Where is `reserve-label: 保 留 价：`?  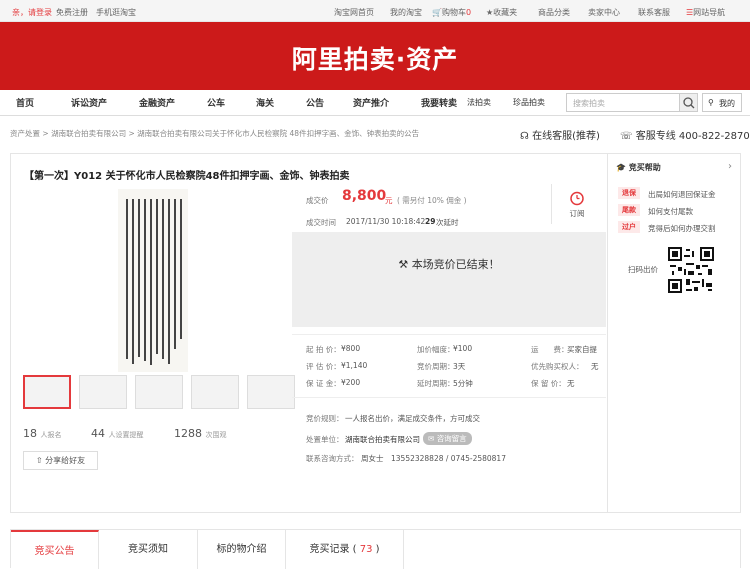 reserve-label: 保 留 价： is located at coordinates (548, 383).